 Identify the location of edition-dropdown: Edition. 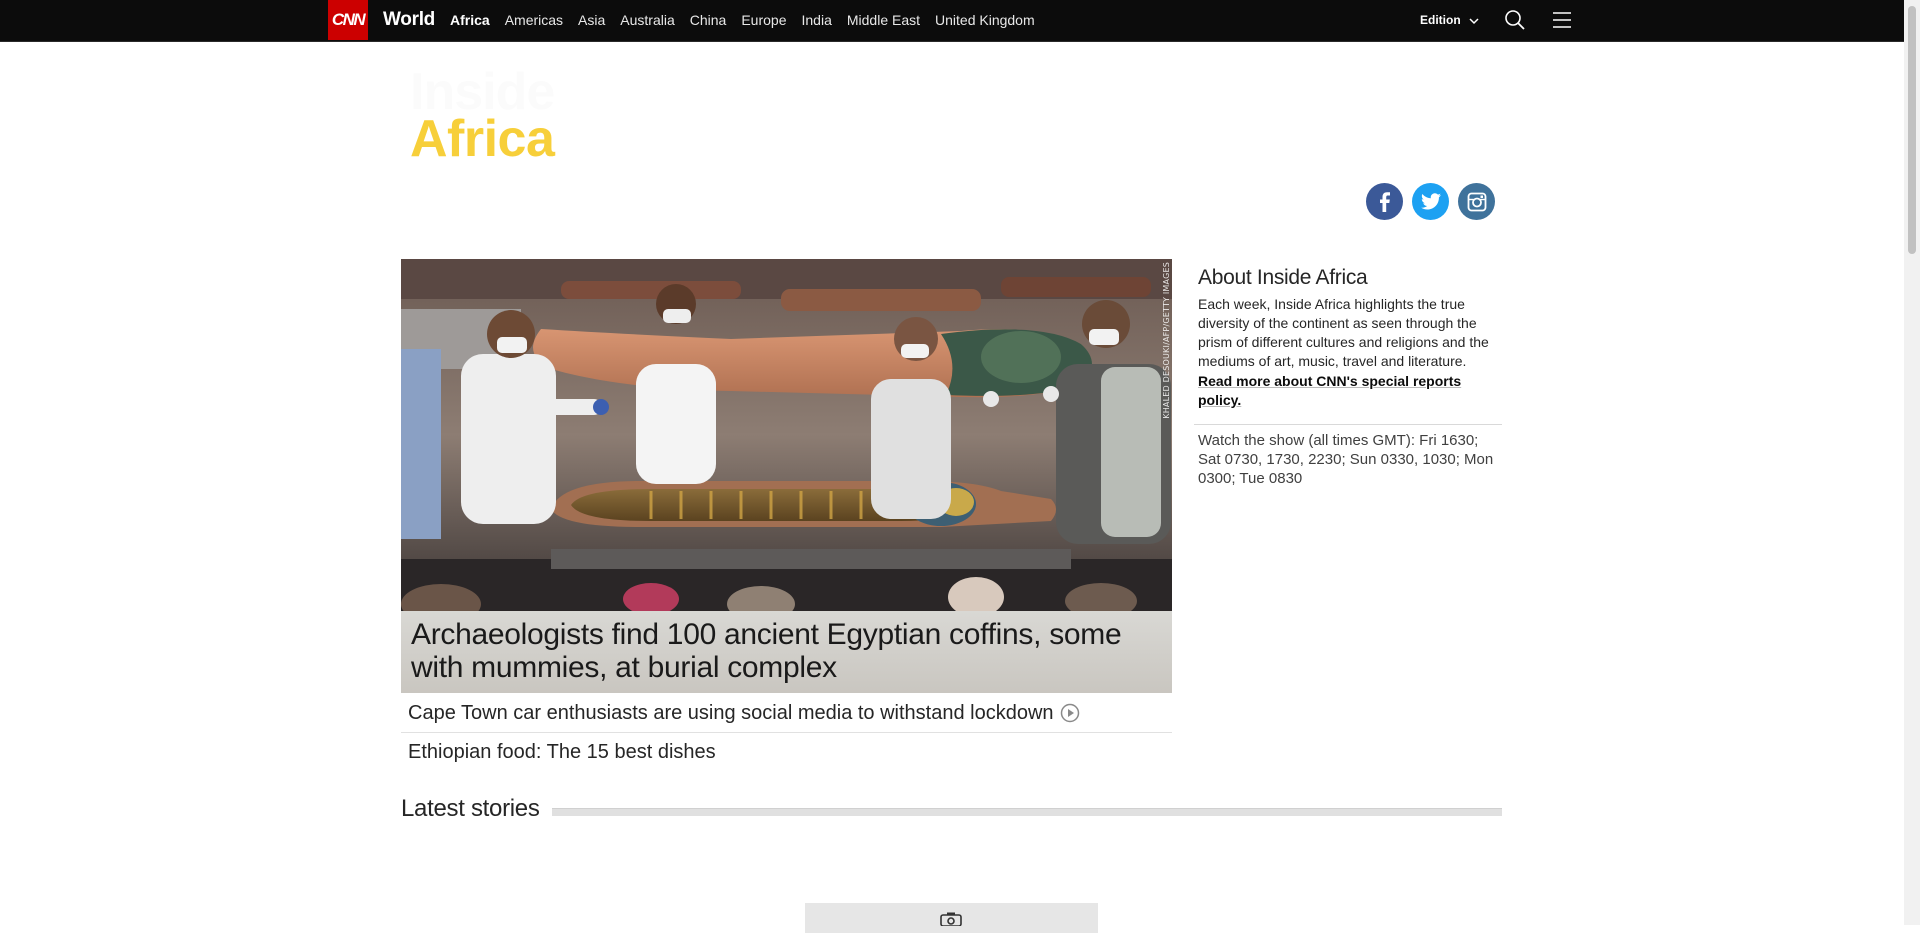
(1449, 20).